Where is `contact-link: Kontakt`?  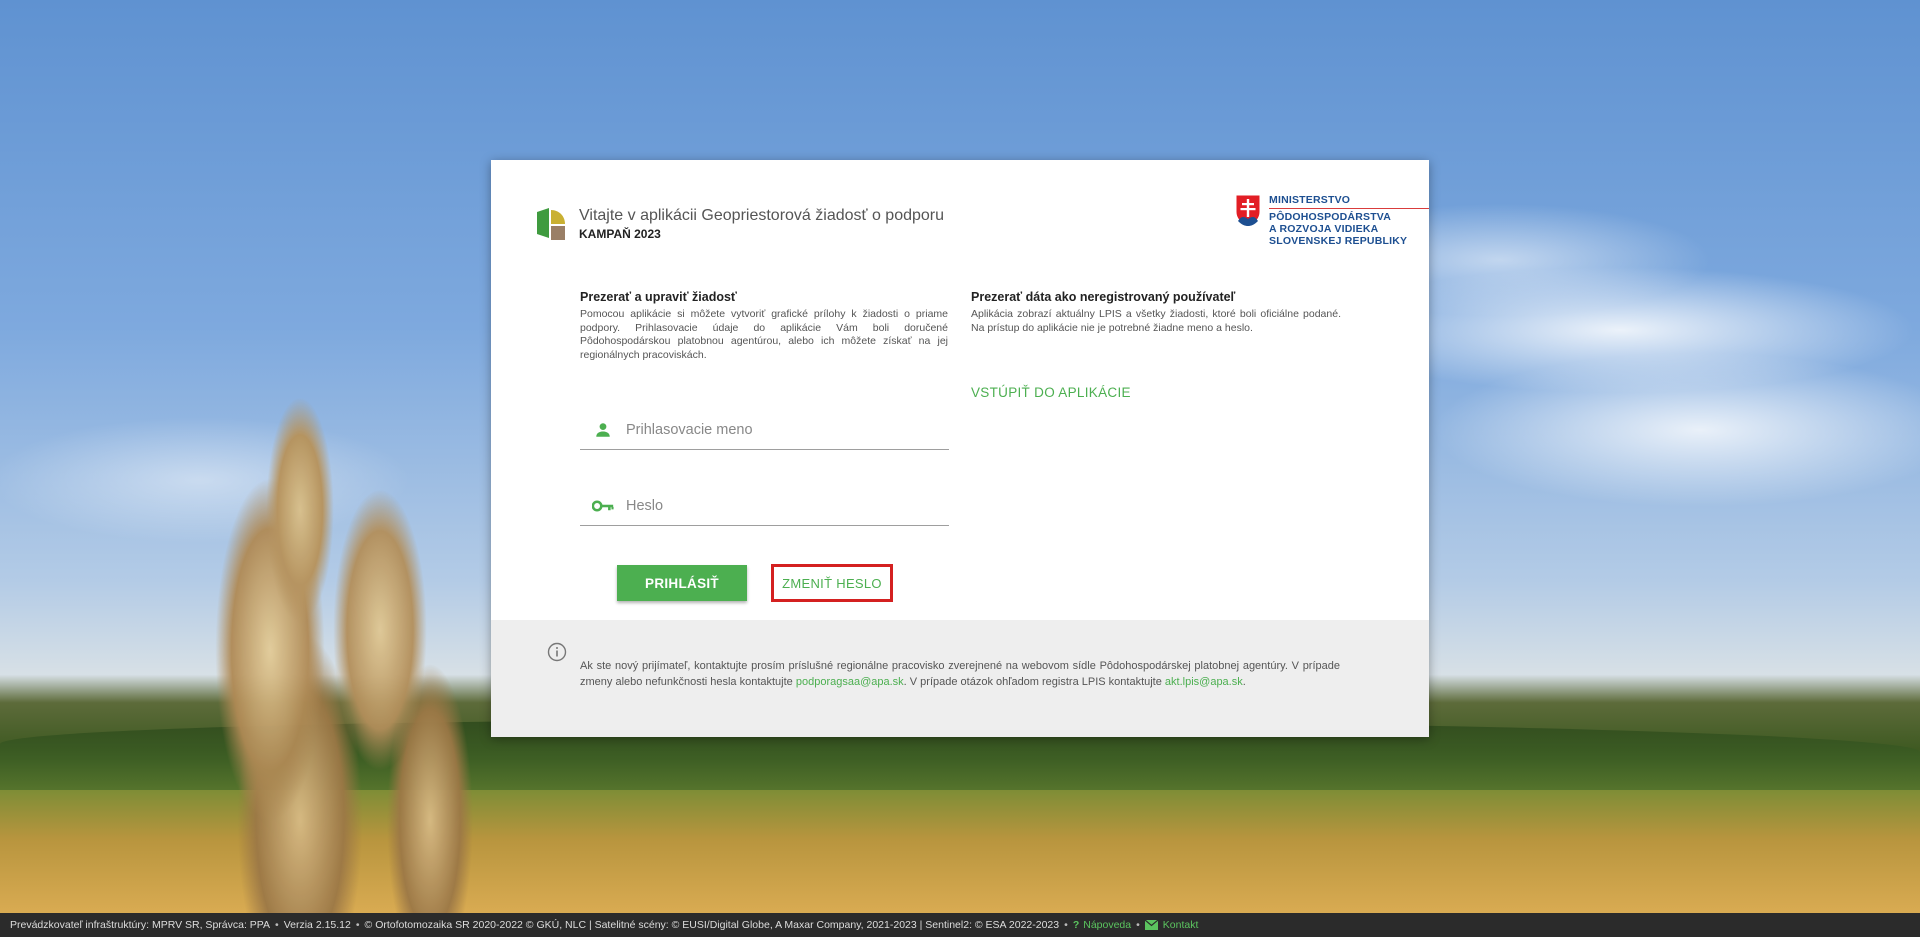 contact-link: Kontakt is located at coordinates (1171, 925).